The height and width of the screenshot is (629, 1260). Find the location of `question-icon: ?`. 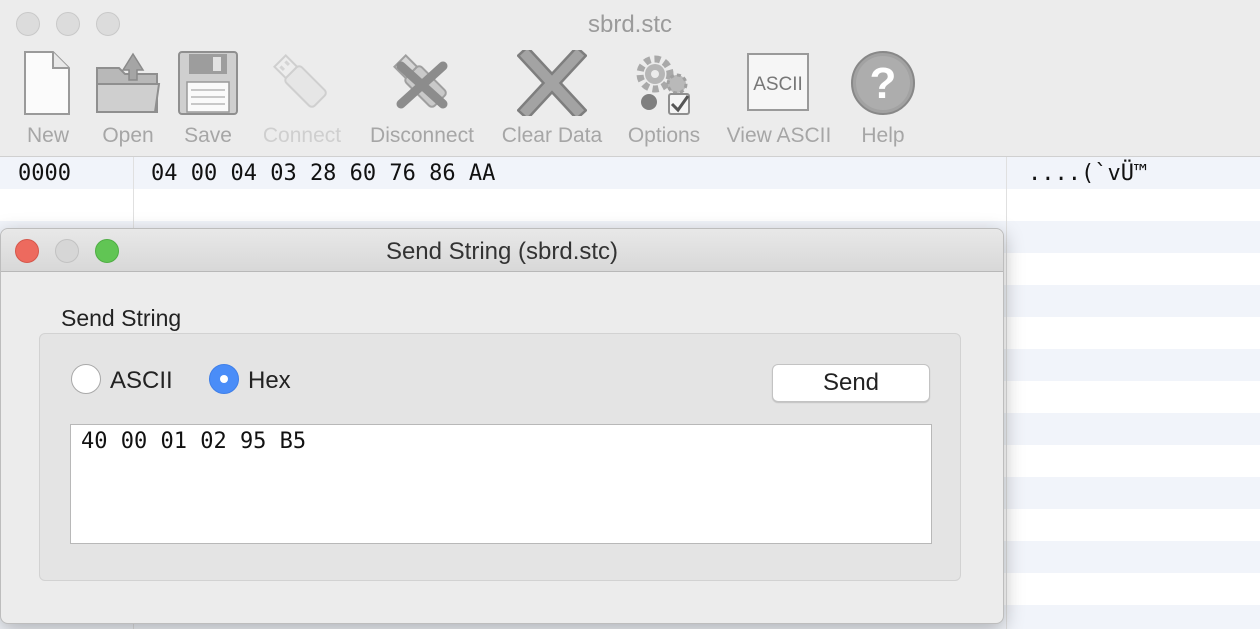

question-icon: ? is located at coordinates (883, 83).